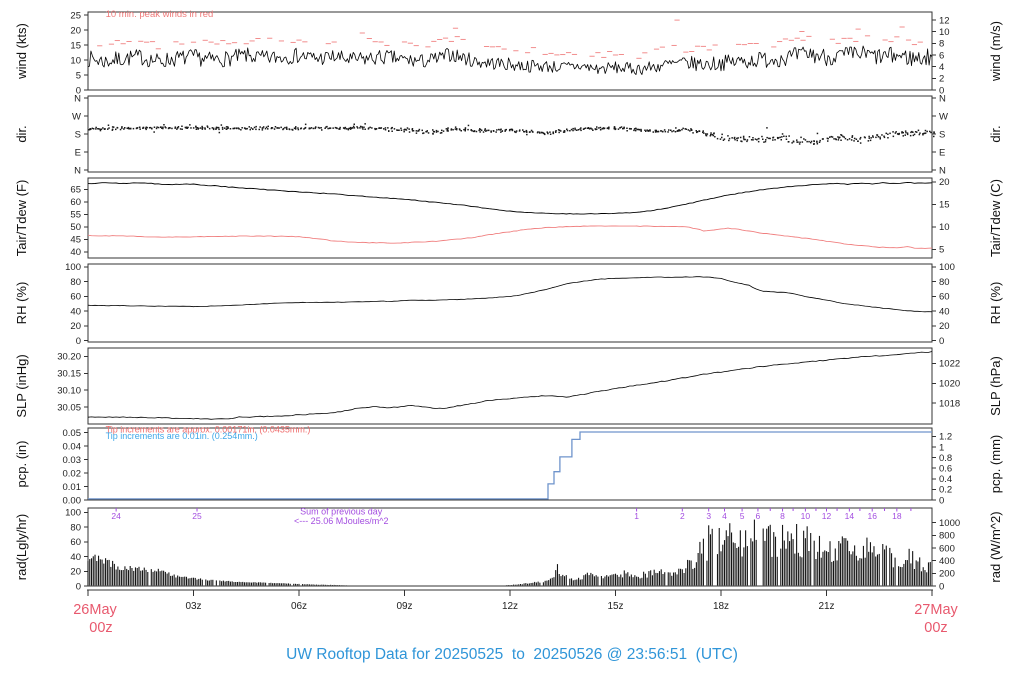  Describe the element at coordinates (21, 51) in the screenshot. I see `axis-label-left: wind (kts)` at that location.